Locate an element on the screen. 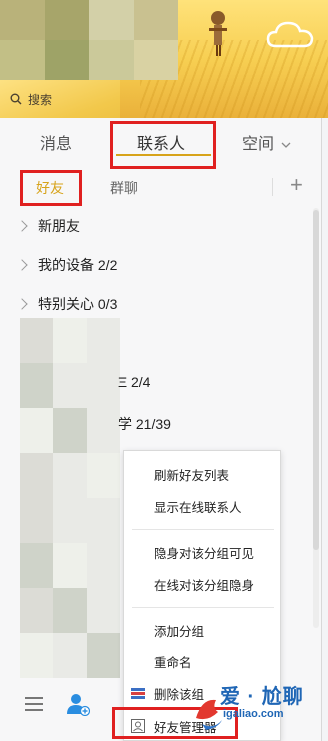  group-label: 新朋友 is located at coordinates (59, 226).